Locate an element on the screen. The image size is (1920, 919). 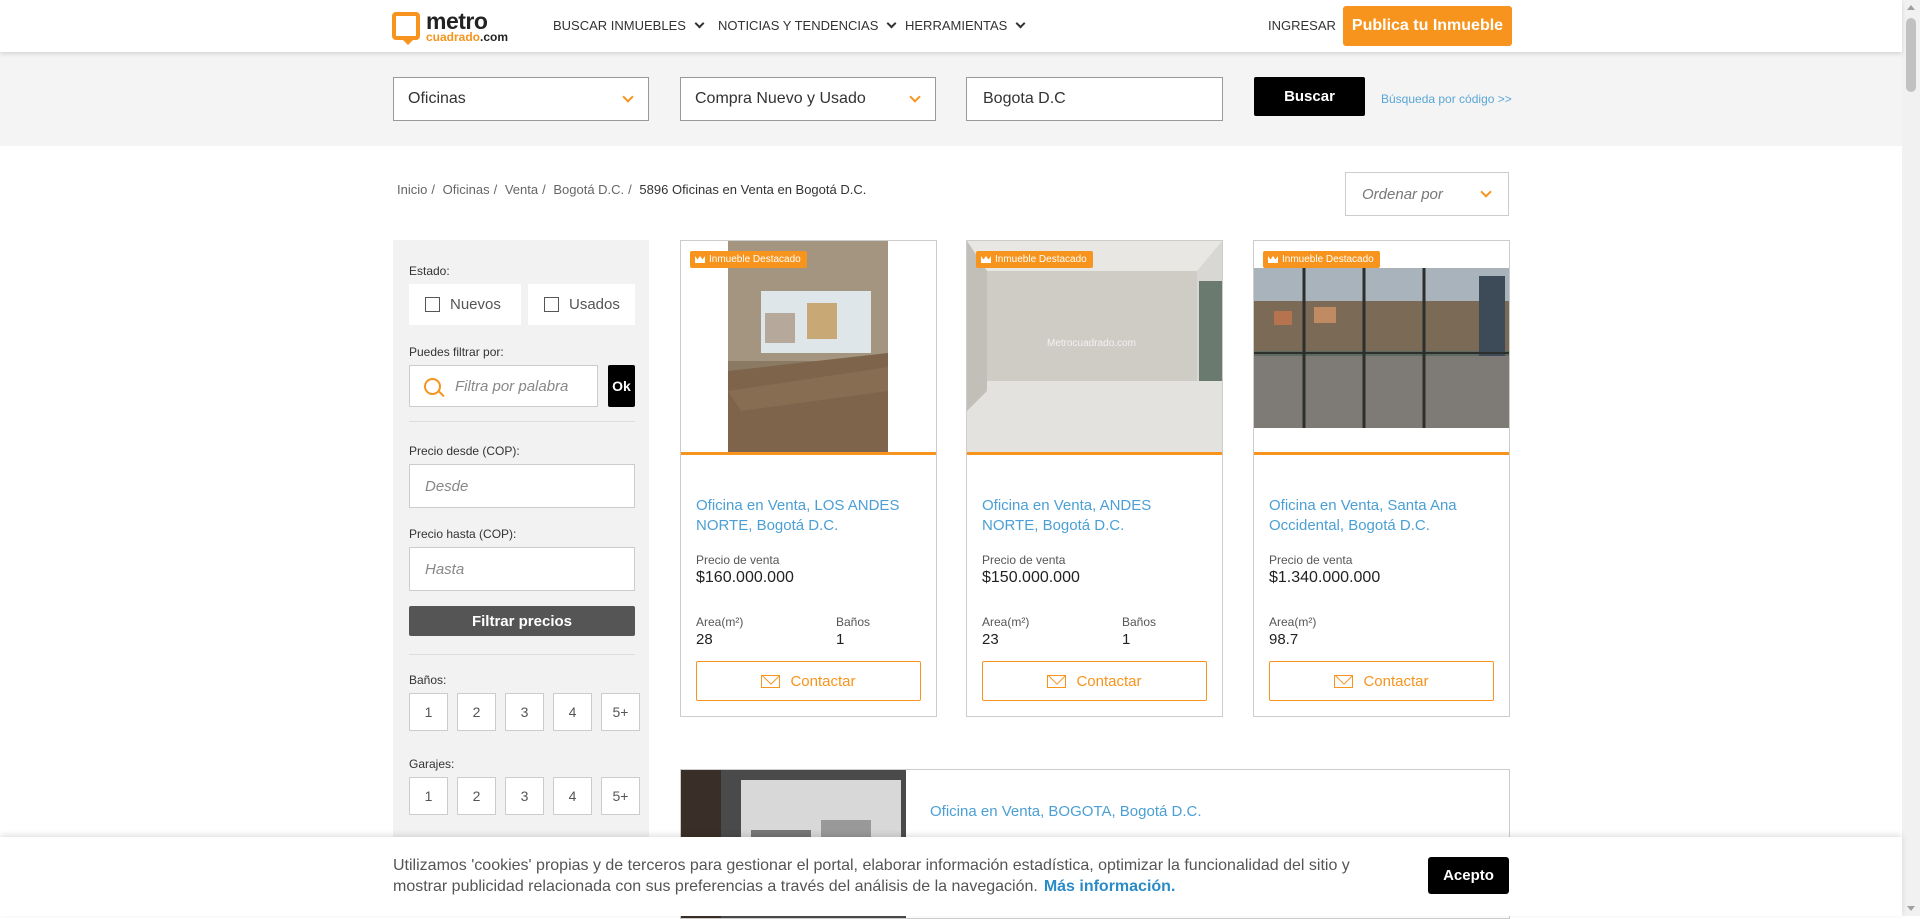
nav-herramientas: HERRAMIENTAS is located at coordinates (965, 25).